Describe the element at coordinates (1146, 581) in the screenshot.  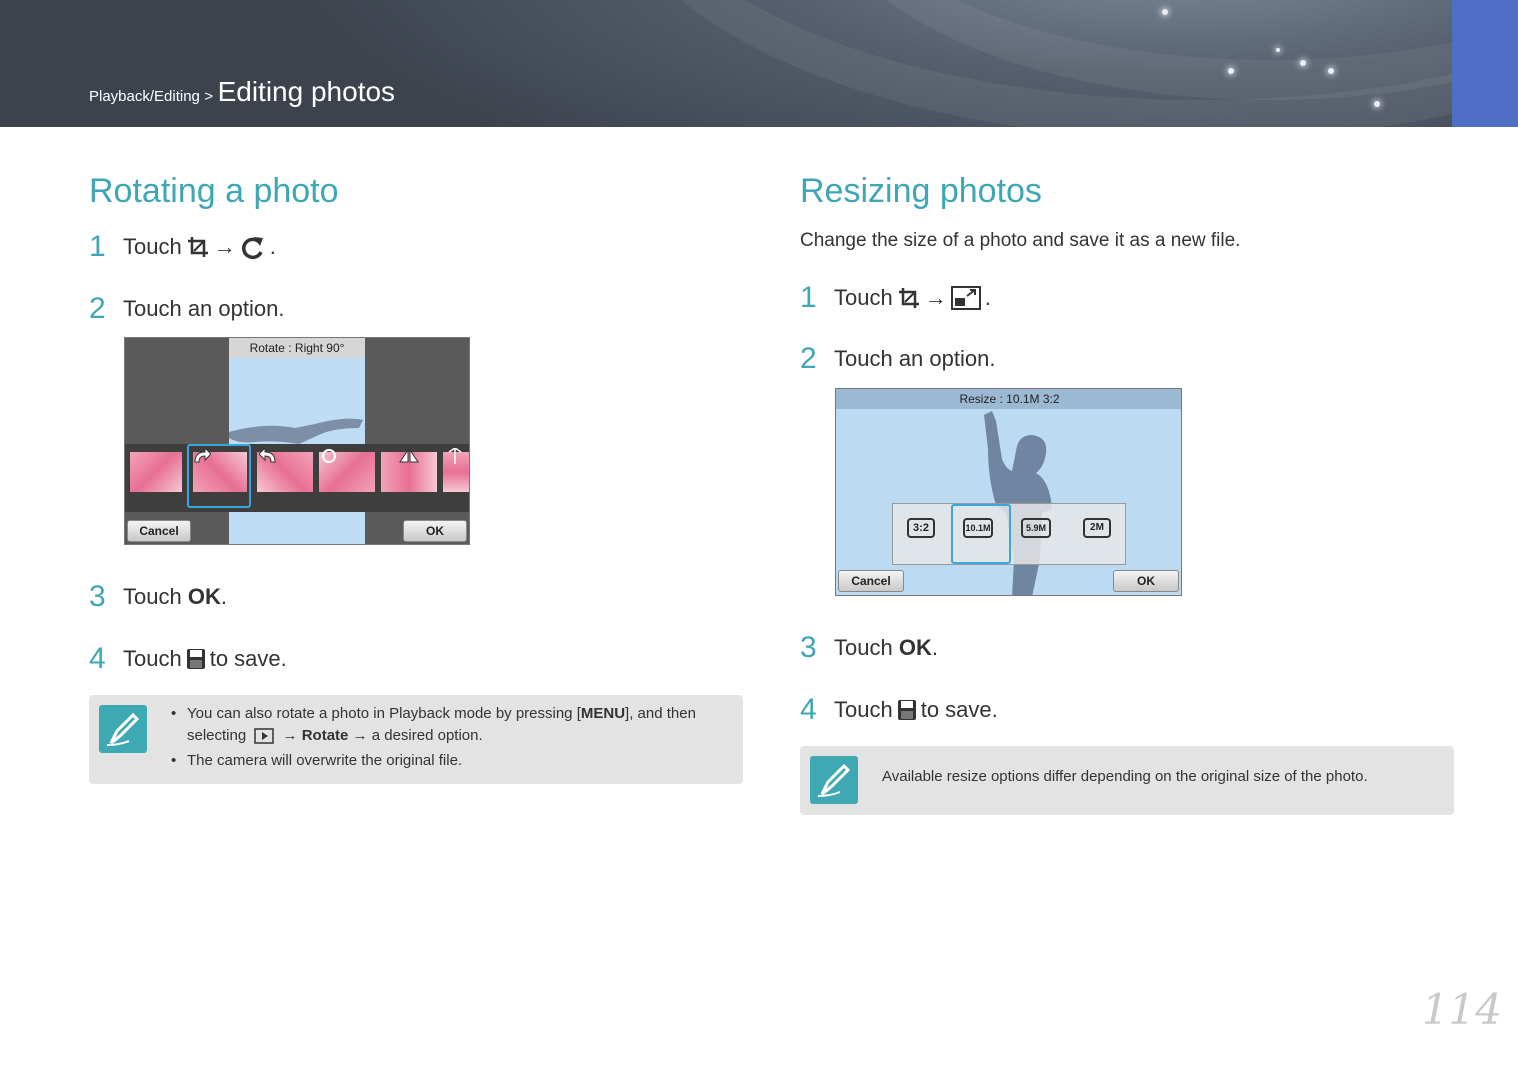
I see `resize-ok-button: OK` at that location.